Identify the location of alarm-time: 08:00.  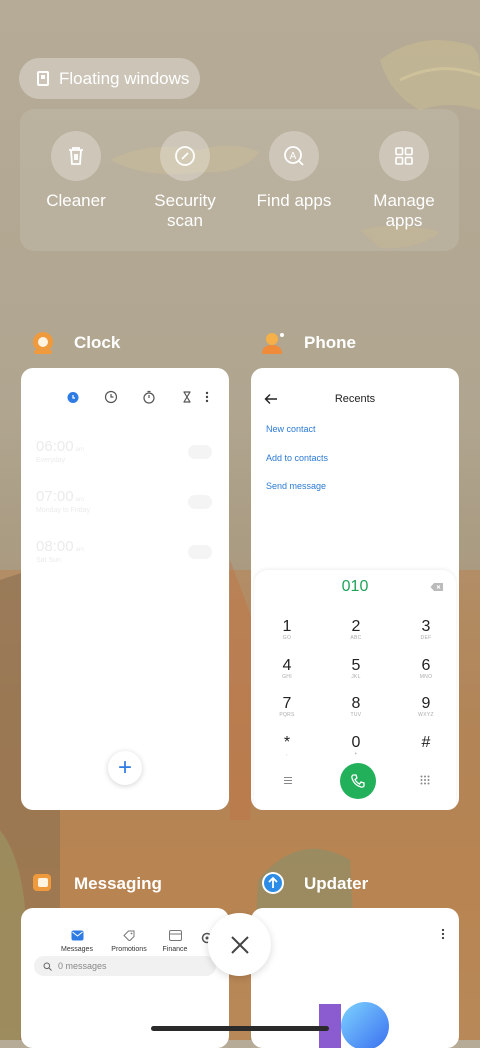
(55, 546).